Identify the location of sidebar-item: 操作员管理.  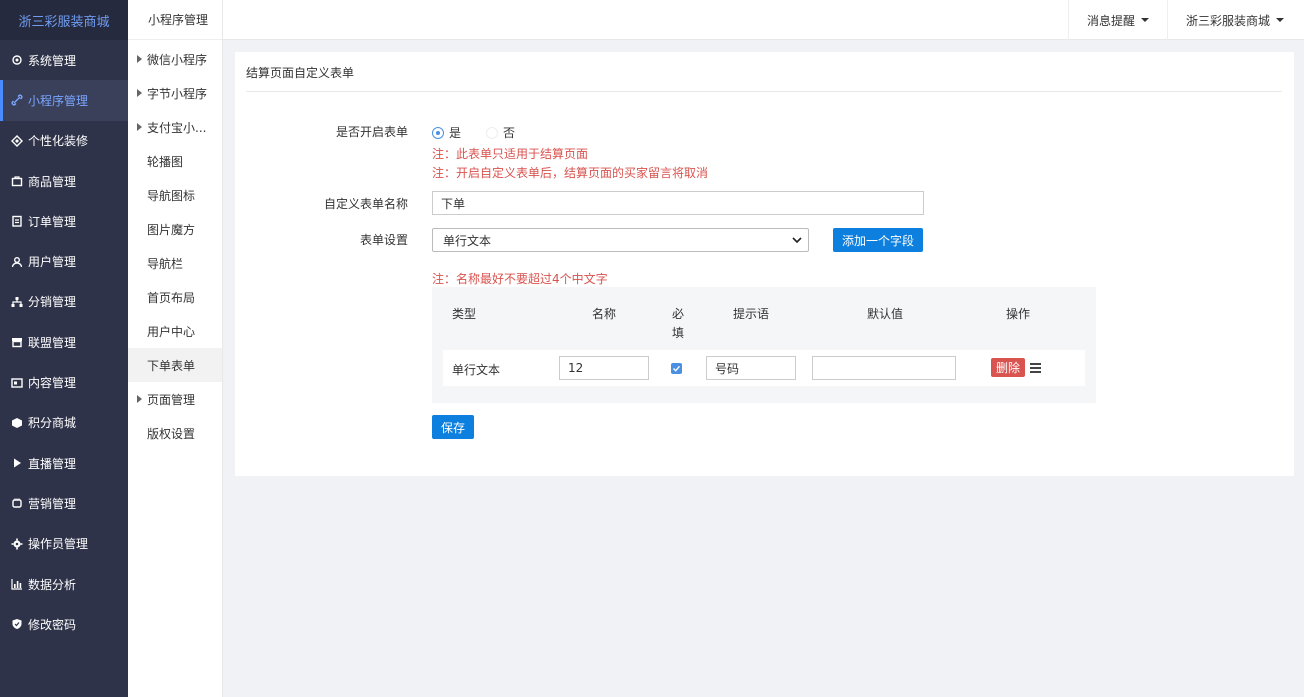
(64, 544).